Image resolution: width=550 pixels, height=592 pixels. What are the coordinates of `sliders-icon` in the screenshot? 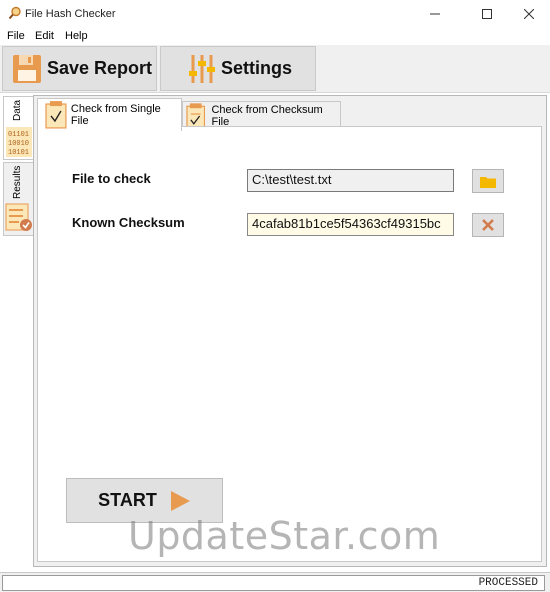 It's located at (202, 68).